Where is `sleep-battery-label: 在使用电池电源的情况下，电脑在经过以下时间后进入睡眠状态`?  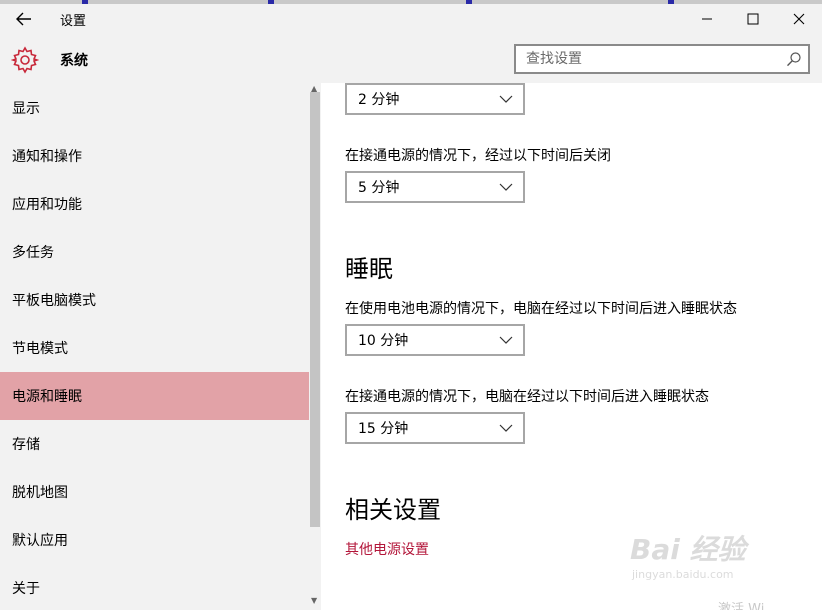 sleep-battery-label: 在使用电池电源的情况下，电脑在经过以下时间后进入睡眠状态 is located at coordinates (541, 309).